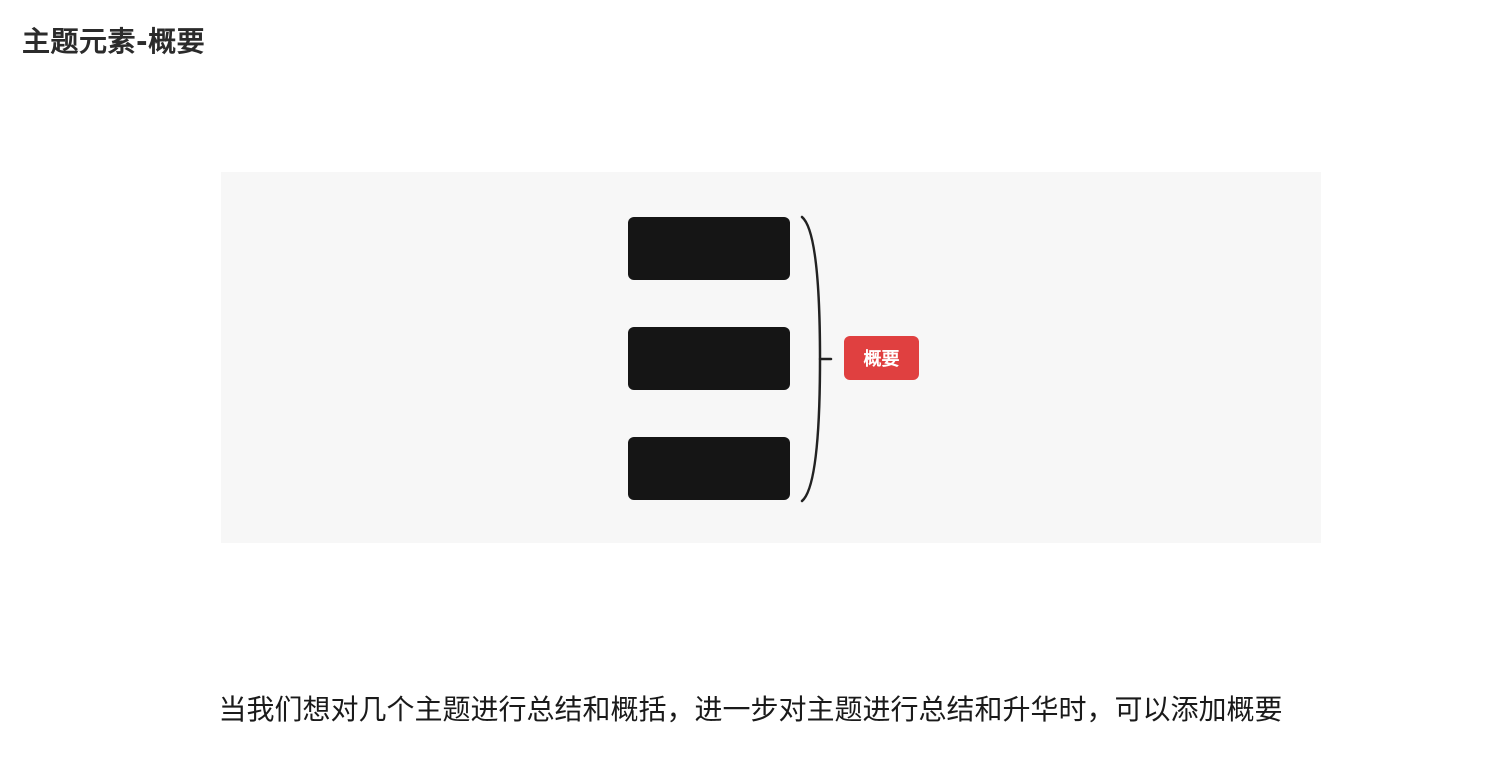 This screenshot has height=771, width=1501. I want to click on summary-bracket-icon, so click(816, 359).